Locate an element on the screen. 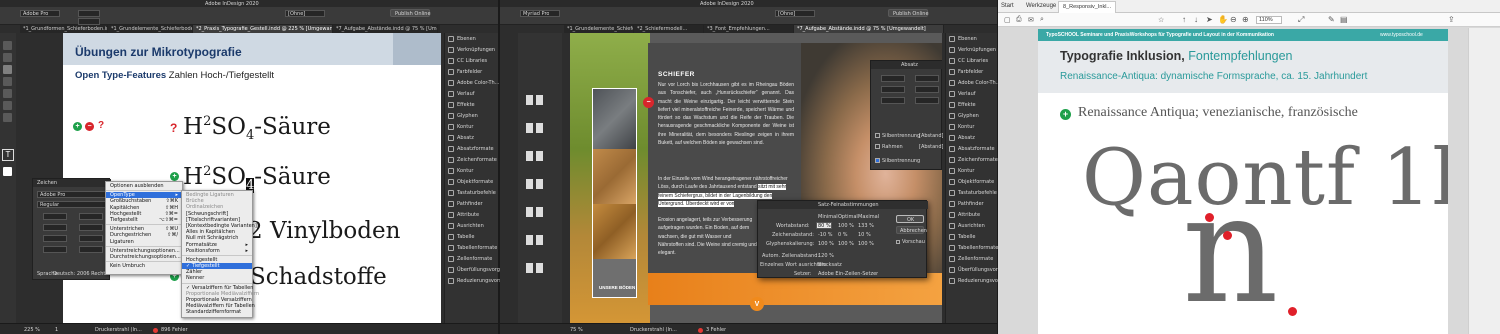 The image size is (1500, 334). panel-item: Tabelle is located at coordinates (471, 236).